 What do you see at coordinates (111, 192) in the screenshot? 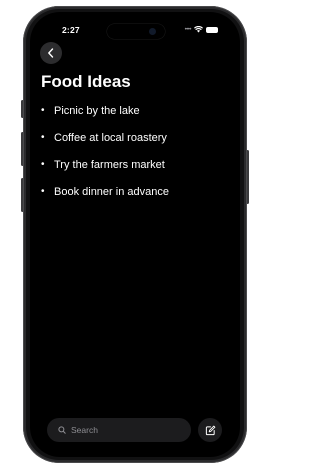
I see `list-item-text: Book dinner in advance` at bounding box center [111, 192].